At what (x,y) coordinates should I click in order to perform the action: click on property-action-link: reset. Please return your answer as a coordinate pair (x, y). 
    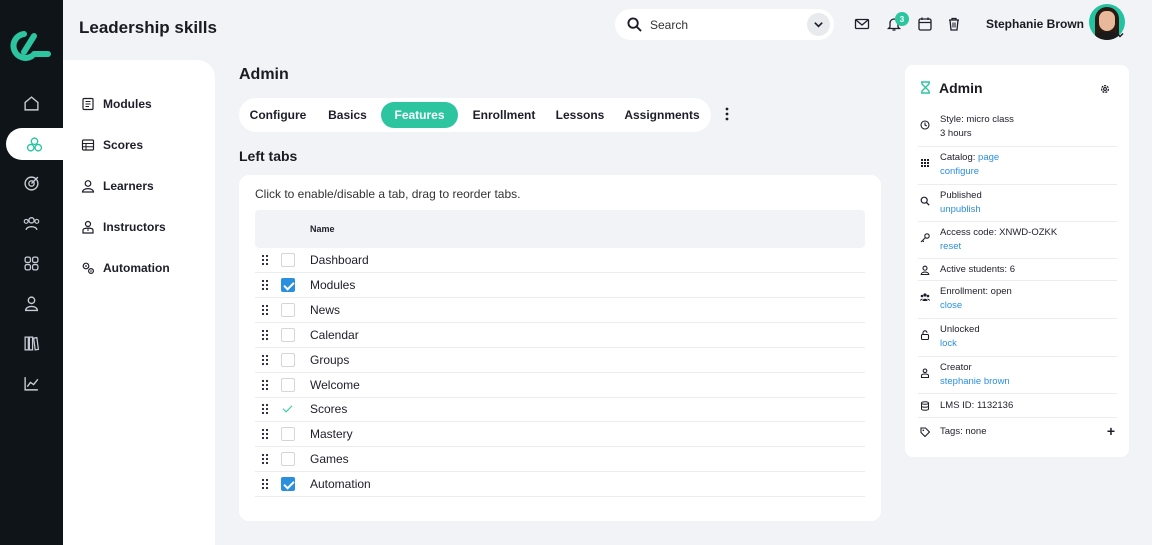
    Looking at the image, I should click on (950, 246).